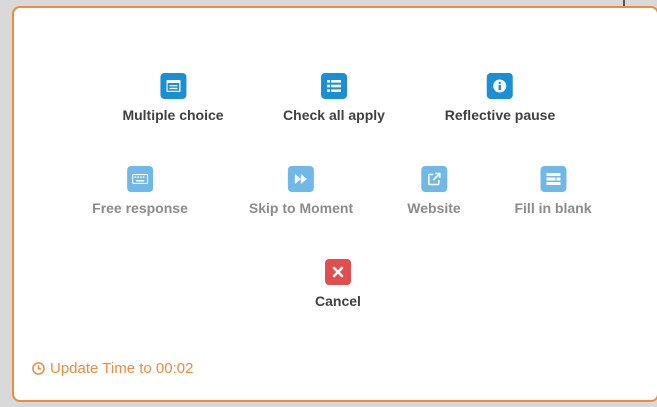  I want to click on list-icon, so click(334, 86).